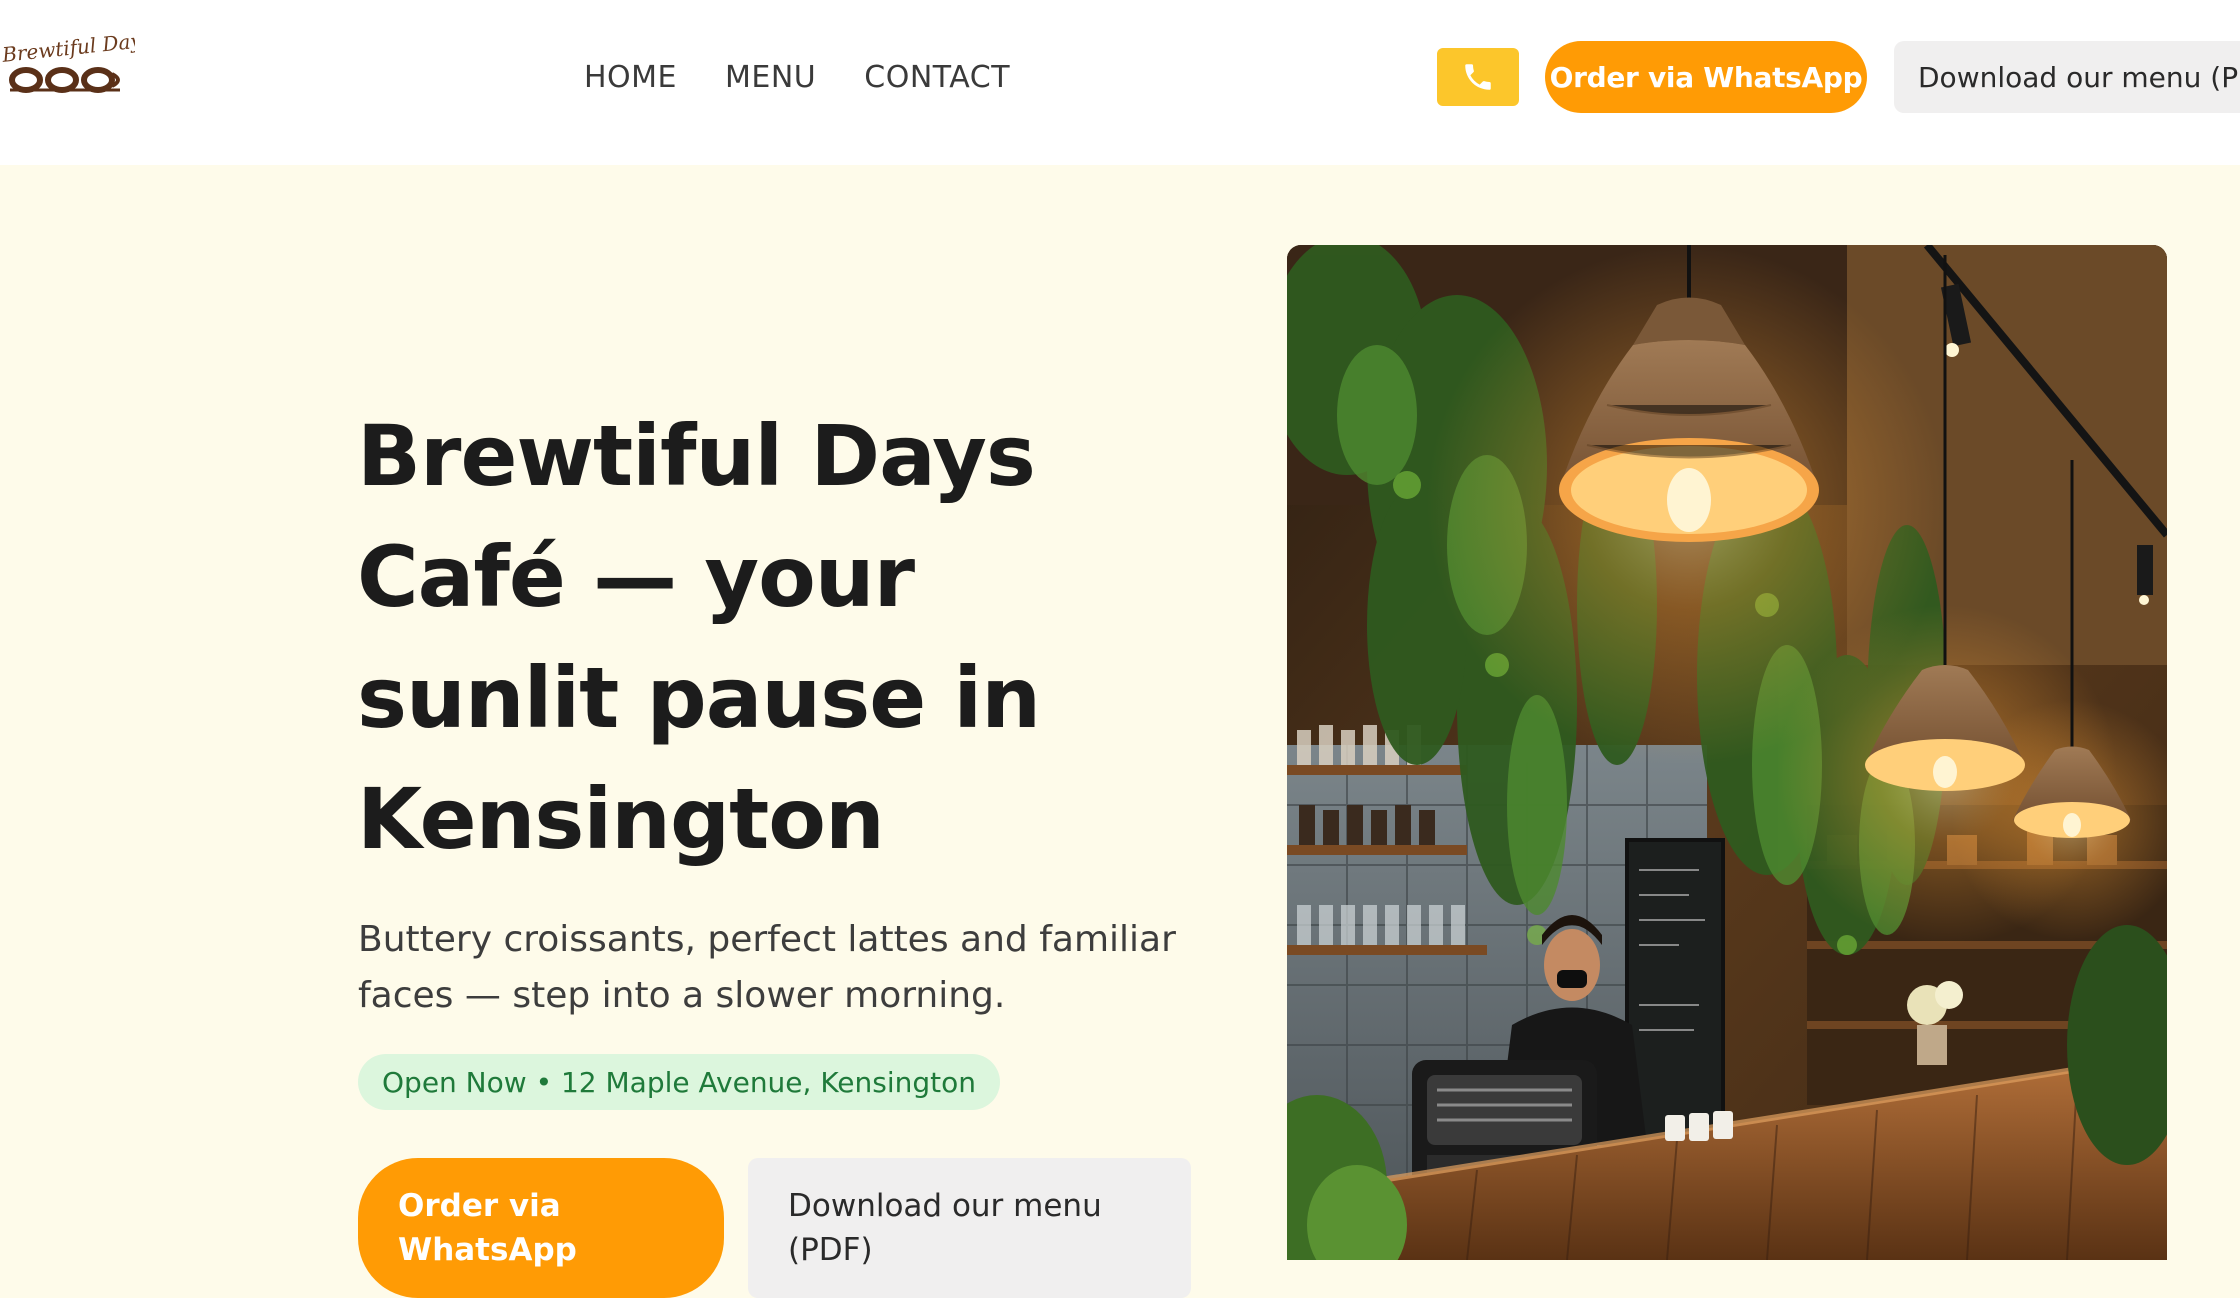  What do you see at coordinates (679, 1082) in the screenshot?
I see `open-status-badge: Open Now • 12 Maple Avenue, Kensington` at bounding box center [679, 1082].